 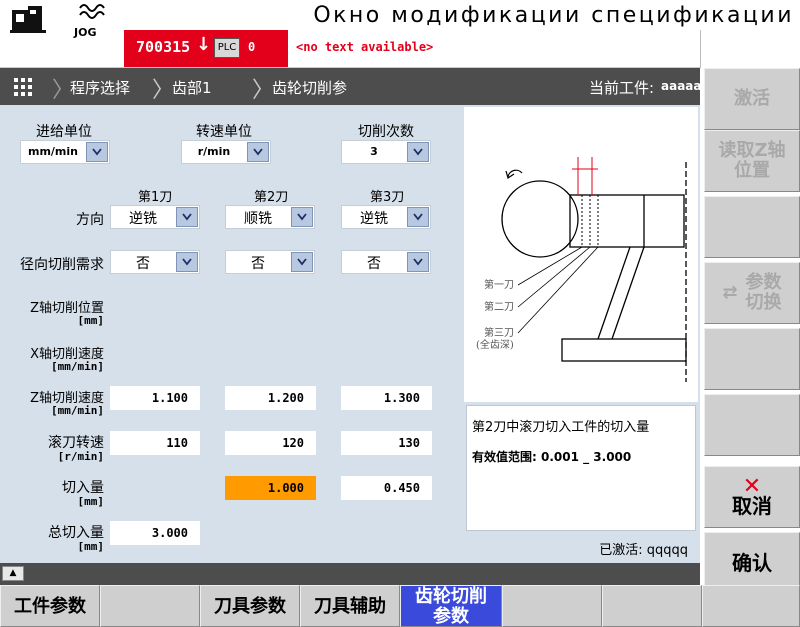 I want to click on diagram-label-cut1: 第一刀, so click(x=499, y=284).